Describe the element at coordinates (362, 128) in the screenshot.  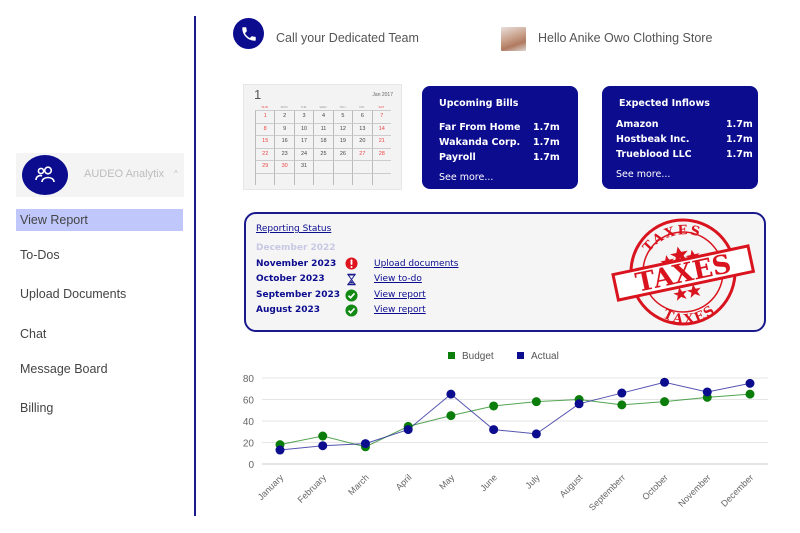
I see `calendar-day: 13` at that location.